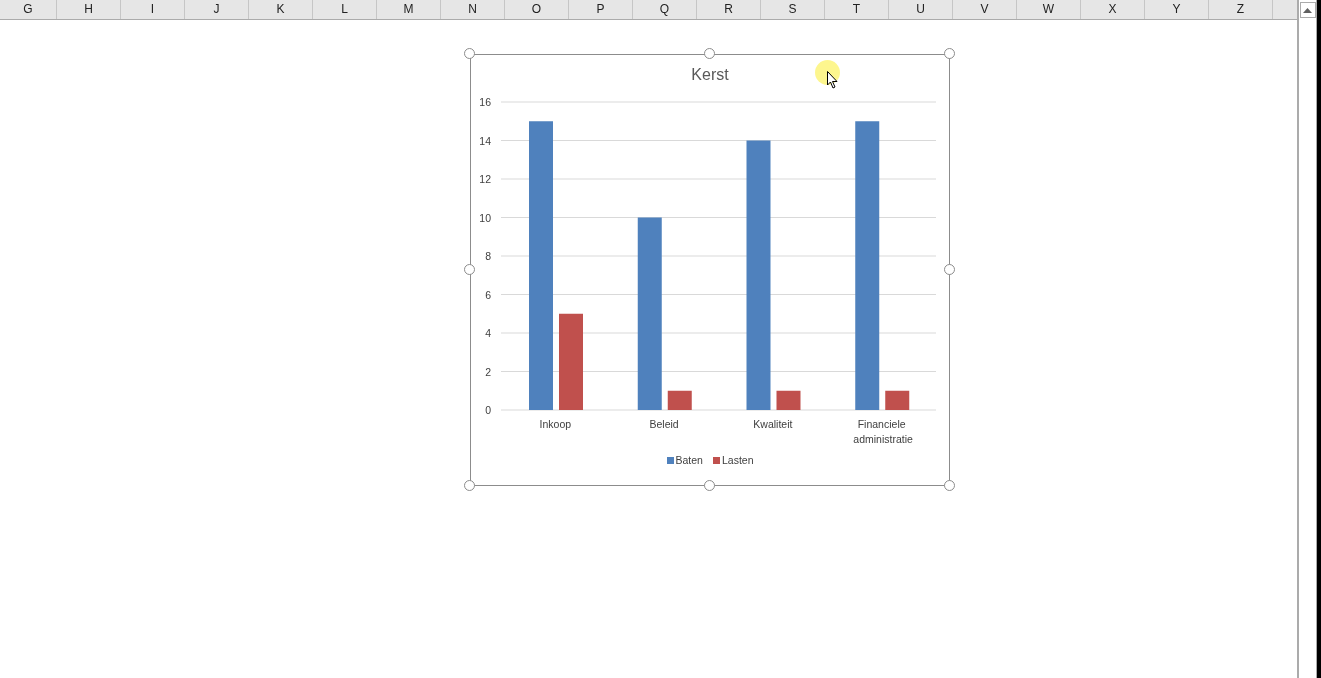 This screenshot has height=678, width=1321. I want to click on column-header: M, so click(409, 9).